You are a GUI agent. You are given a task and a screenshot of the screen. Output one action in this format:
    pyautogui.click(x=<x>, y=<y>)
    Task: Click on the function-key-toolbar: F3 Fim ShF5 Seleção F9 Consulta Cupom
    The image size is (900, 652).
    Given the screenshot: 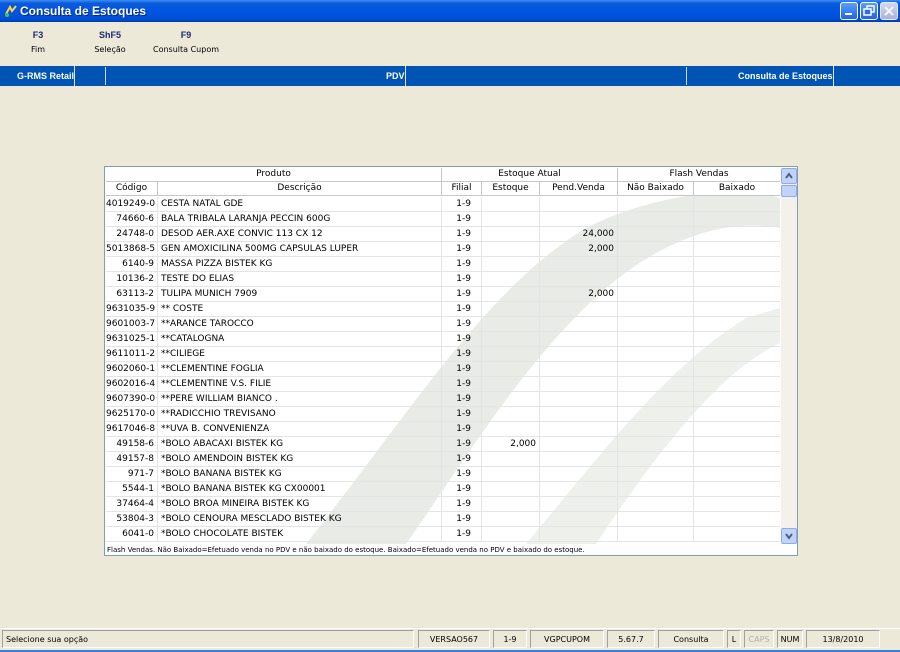 What is the action you would take?
    pyautogui.click(x=450, y=44)
    